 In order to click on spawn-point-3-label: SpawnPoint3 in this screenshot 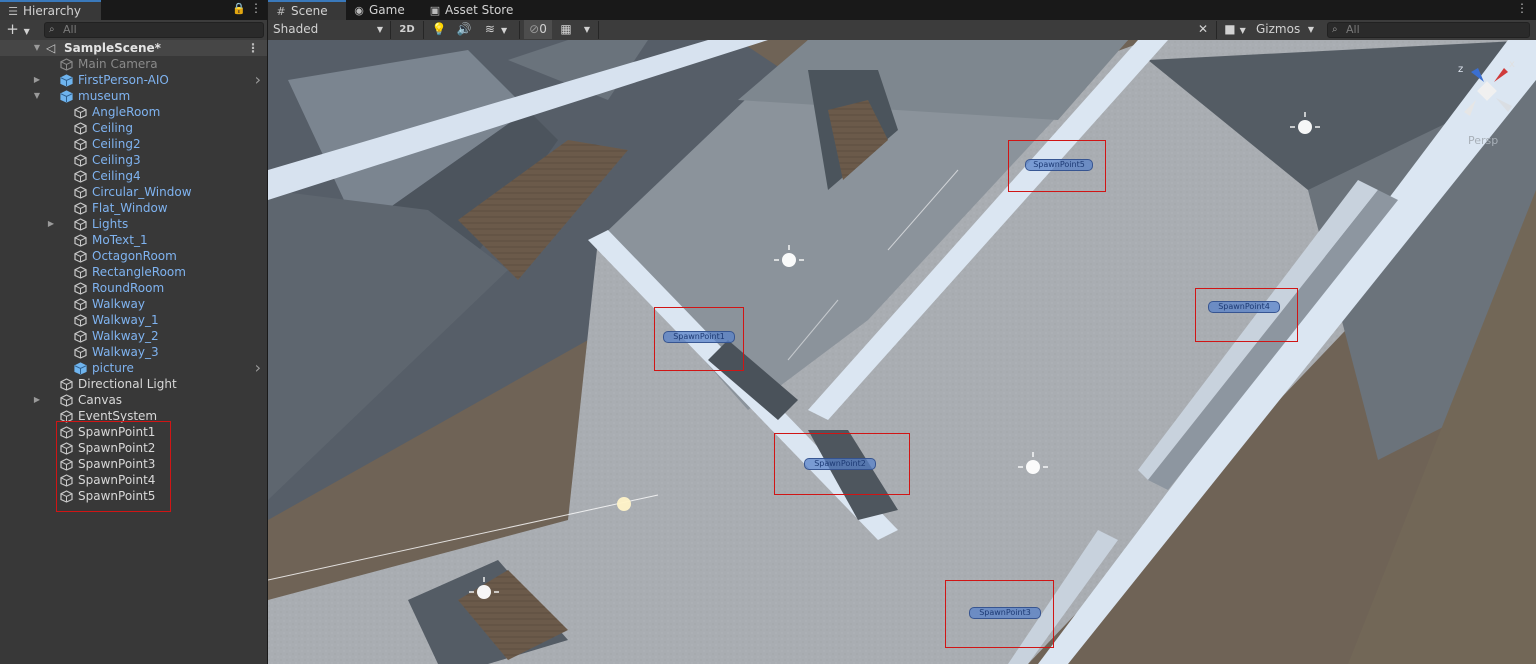, I will do `click(1005, 613)`.